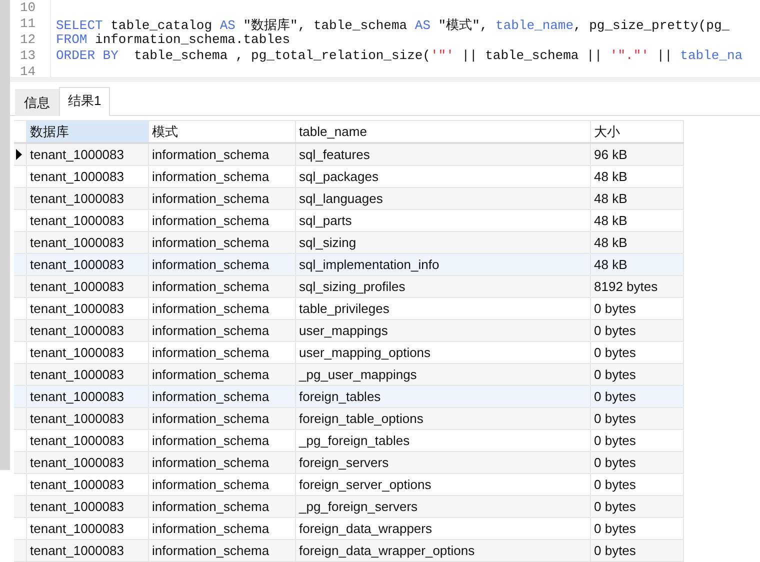 The width and height of the screenshot is (760, 562). What do you see at coordinates (652, 25) in the screenshot?
I see `code-token: , pg_size_pretty(pg_` at bounding box center [652, 25].